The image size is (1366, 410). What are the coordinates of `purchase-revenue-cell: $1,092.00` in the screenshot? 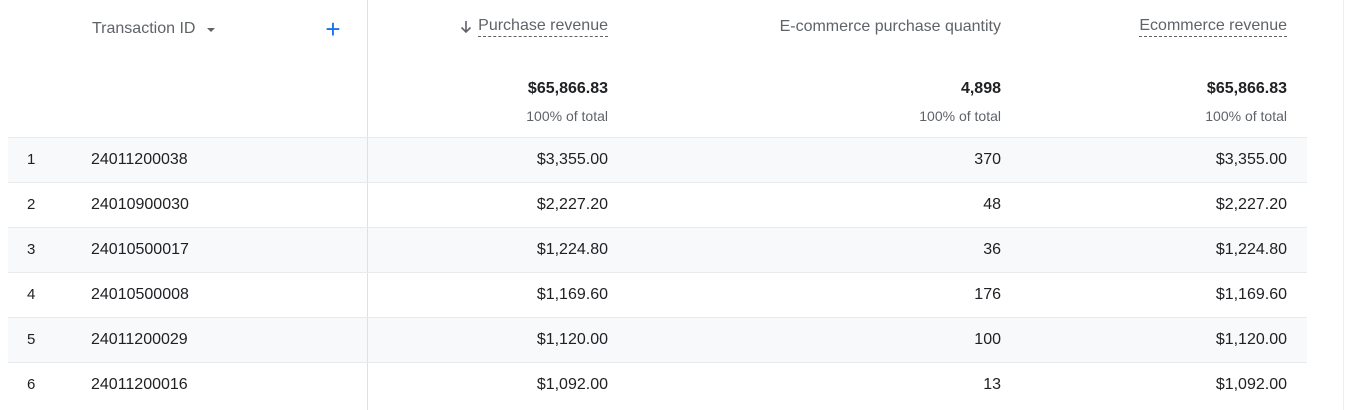 It's located at (572, 384).